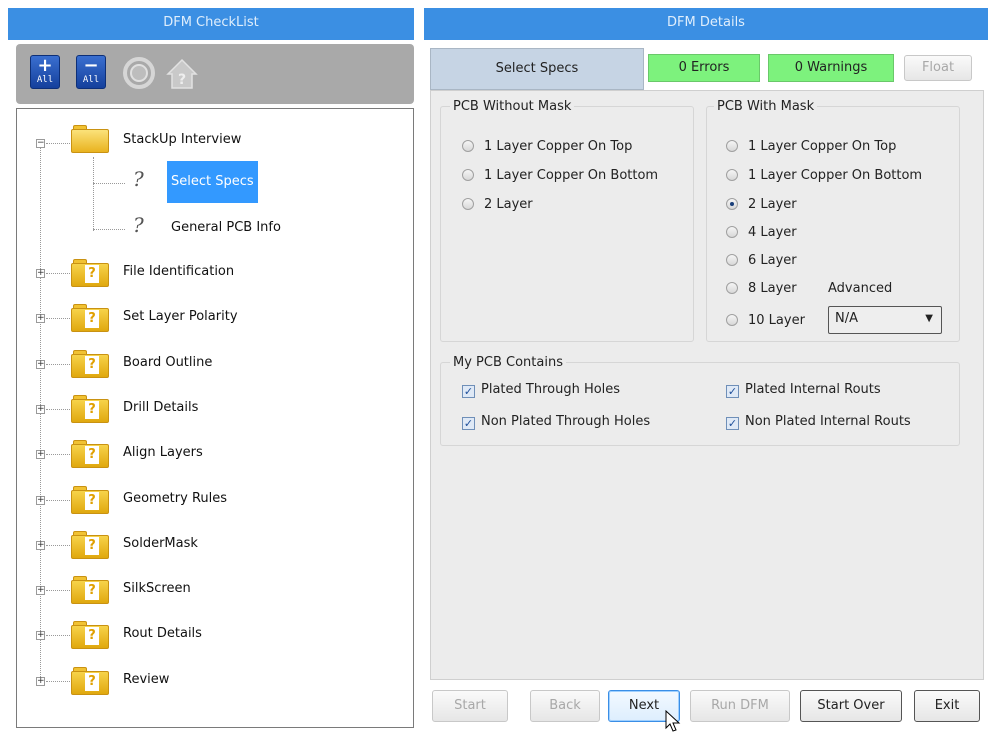 This screenshot has width=994, height=738. What do you see at coordinates (851, 706) in the screenshot?
I see `start-over-button: Start Over` at bounding box center [851, 706].